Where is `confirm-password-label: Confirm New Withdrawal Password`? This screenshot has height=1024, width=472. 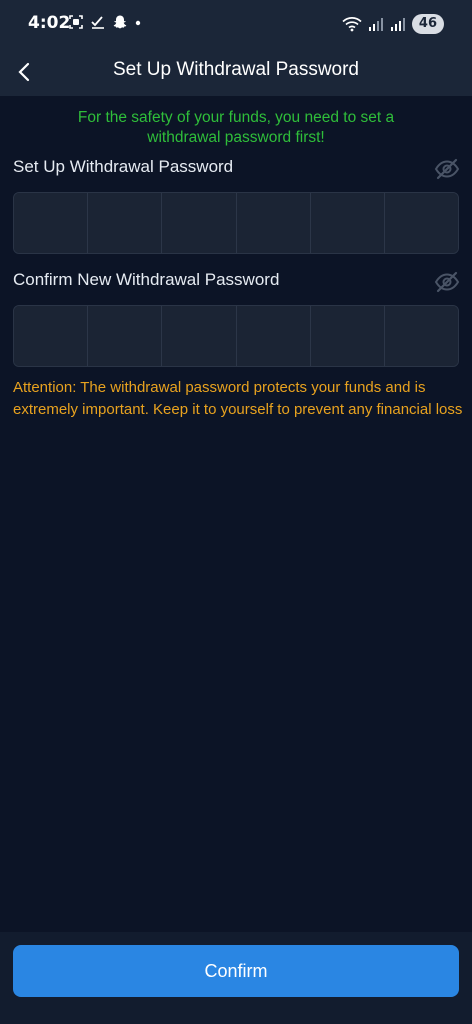
confirm-password-label: Confirm New Withdrawal Password is located at coordinates (146, 279).